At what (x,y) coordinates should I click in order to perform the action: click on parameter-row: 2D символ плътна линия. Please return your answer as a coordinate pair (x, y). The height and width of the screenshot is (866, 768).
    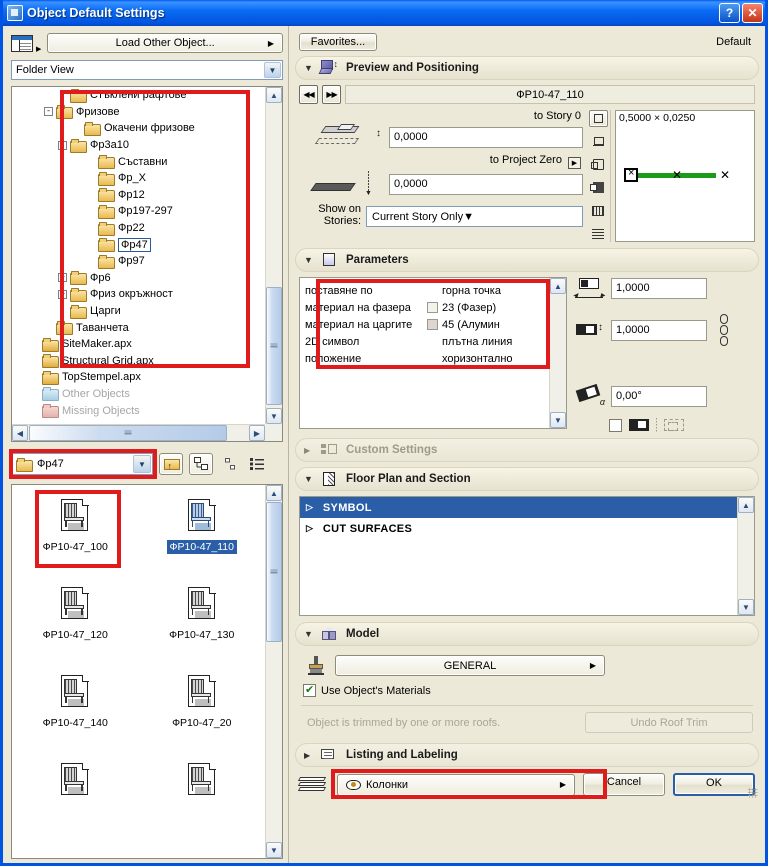
    Looking at the image, I should click on (424, 341).